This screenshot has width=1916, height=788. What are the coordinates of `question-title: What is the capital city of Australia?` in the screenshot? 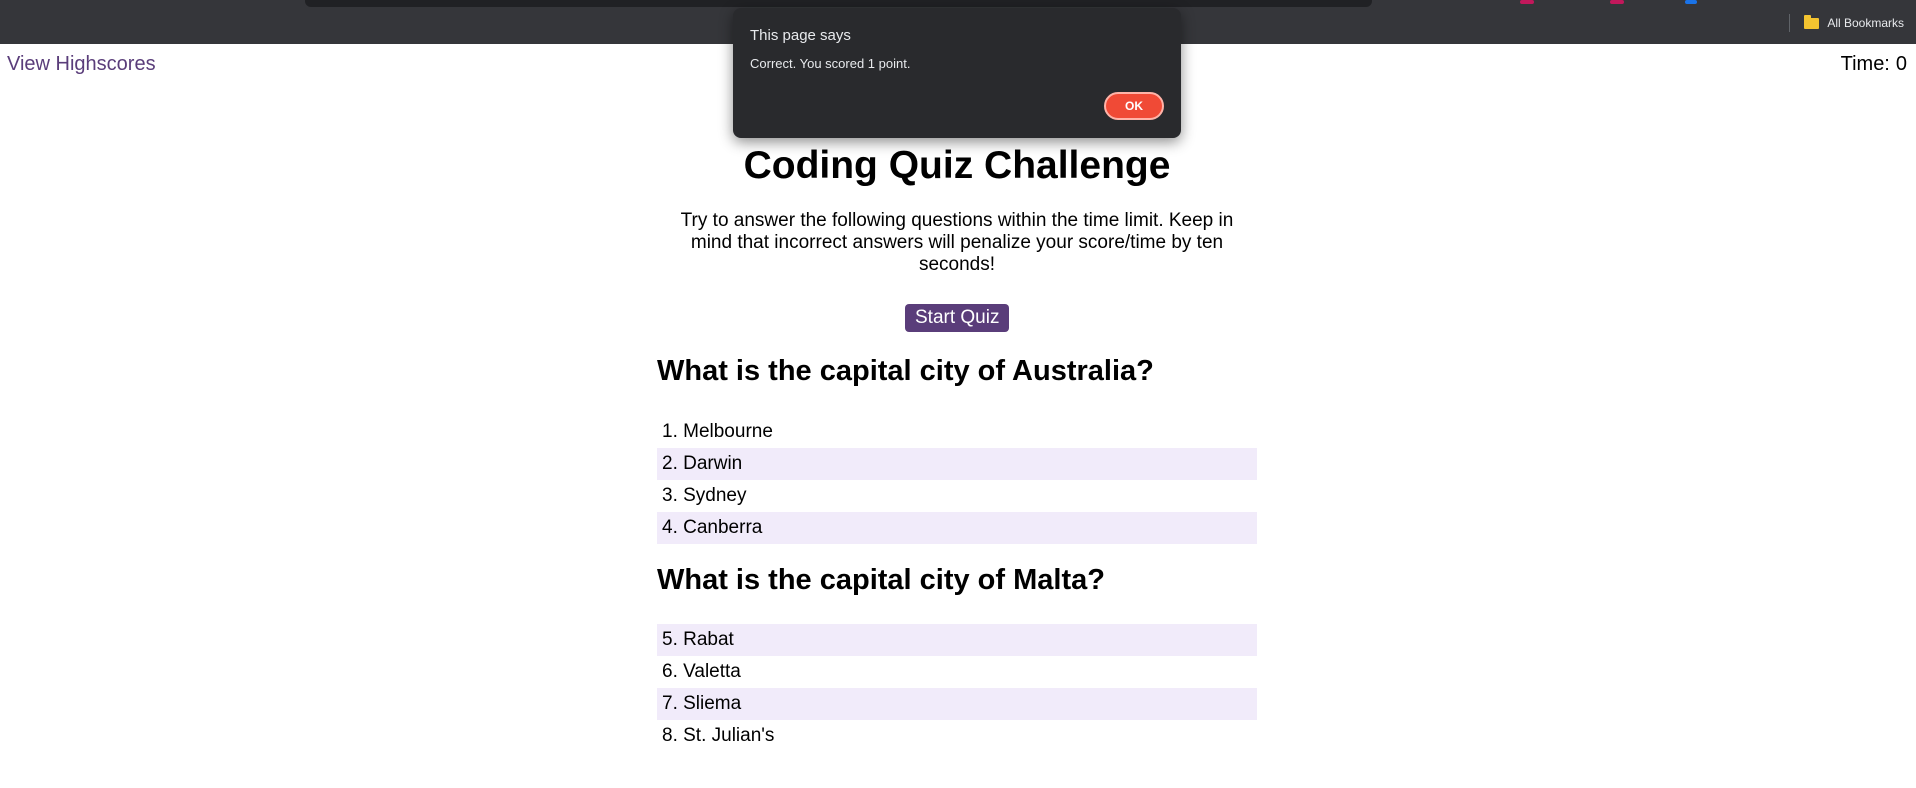 It's located at (905, 371).